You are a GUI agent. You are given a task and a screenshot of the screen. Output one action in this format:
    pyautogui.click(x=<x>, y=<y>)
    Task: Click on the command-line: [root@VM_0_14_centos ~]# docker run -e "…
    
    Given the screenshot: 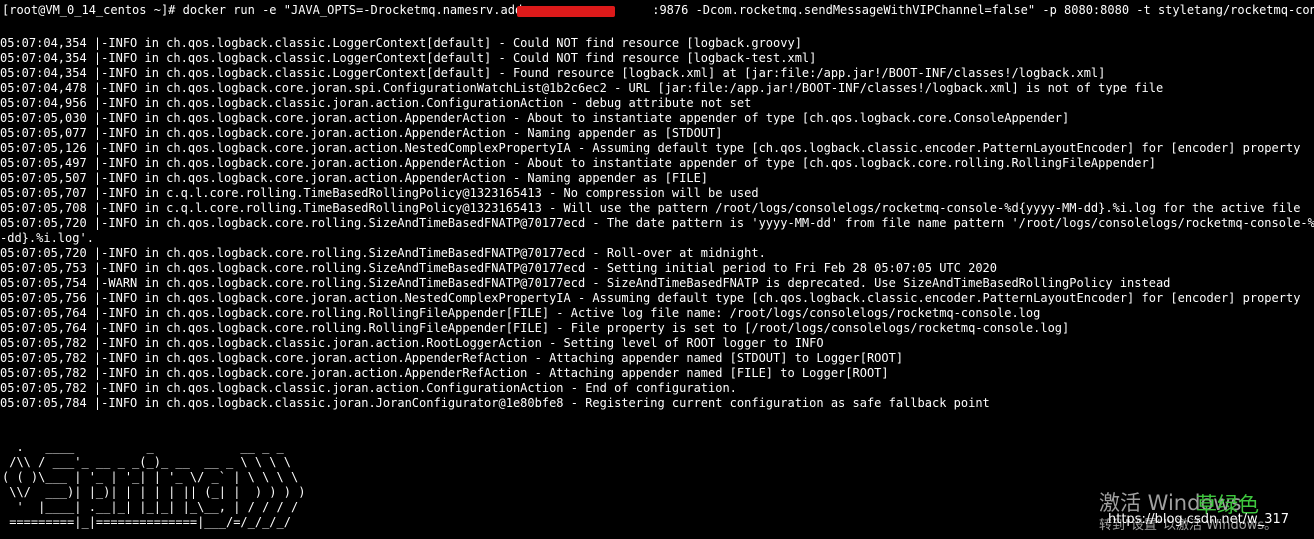 What is the action you would take?
    pyautogui.click(x=658, y=10)
    